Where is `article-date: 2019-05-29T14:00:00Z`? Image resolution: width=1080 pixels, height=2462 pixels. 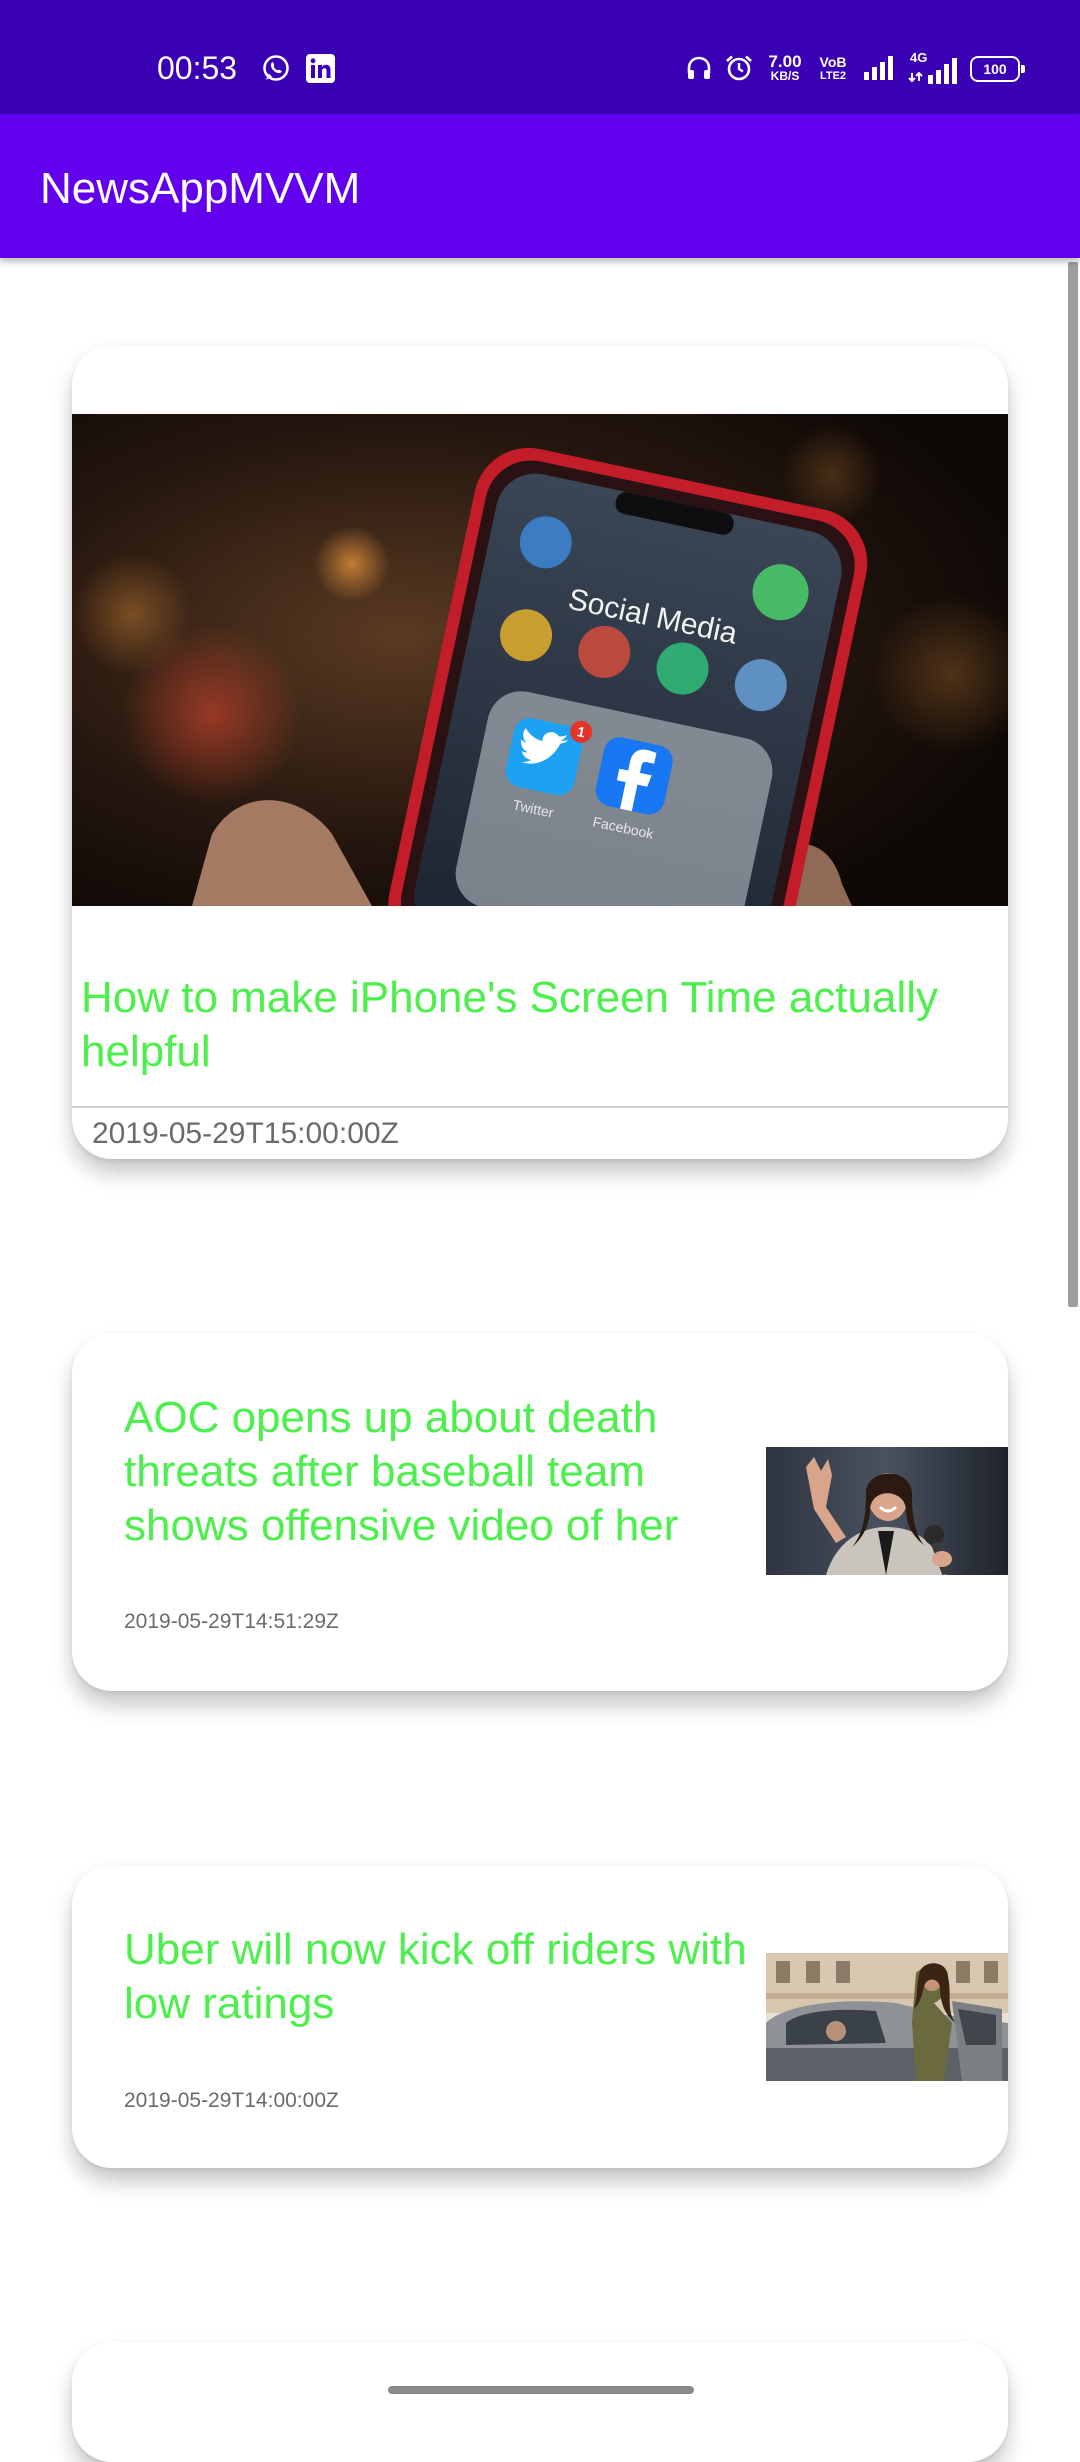 article-date: 2019-05-29T14:00:00Z is located at coordinates (231, 2100).